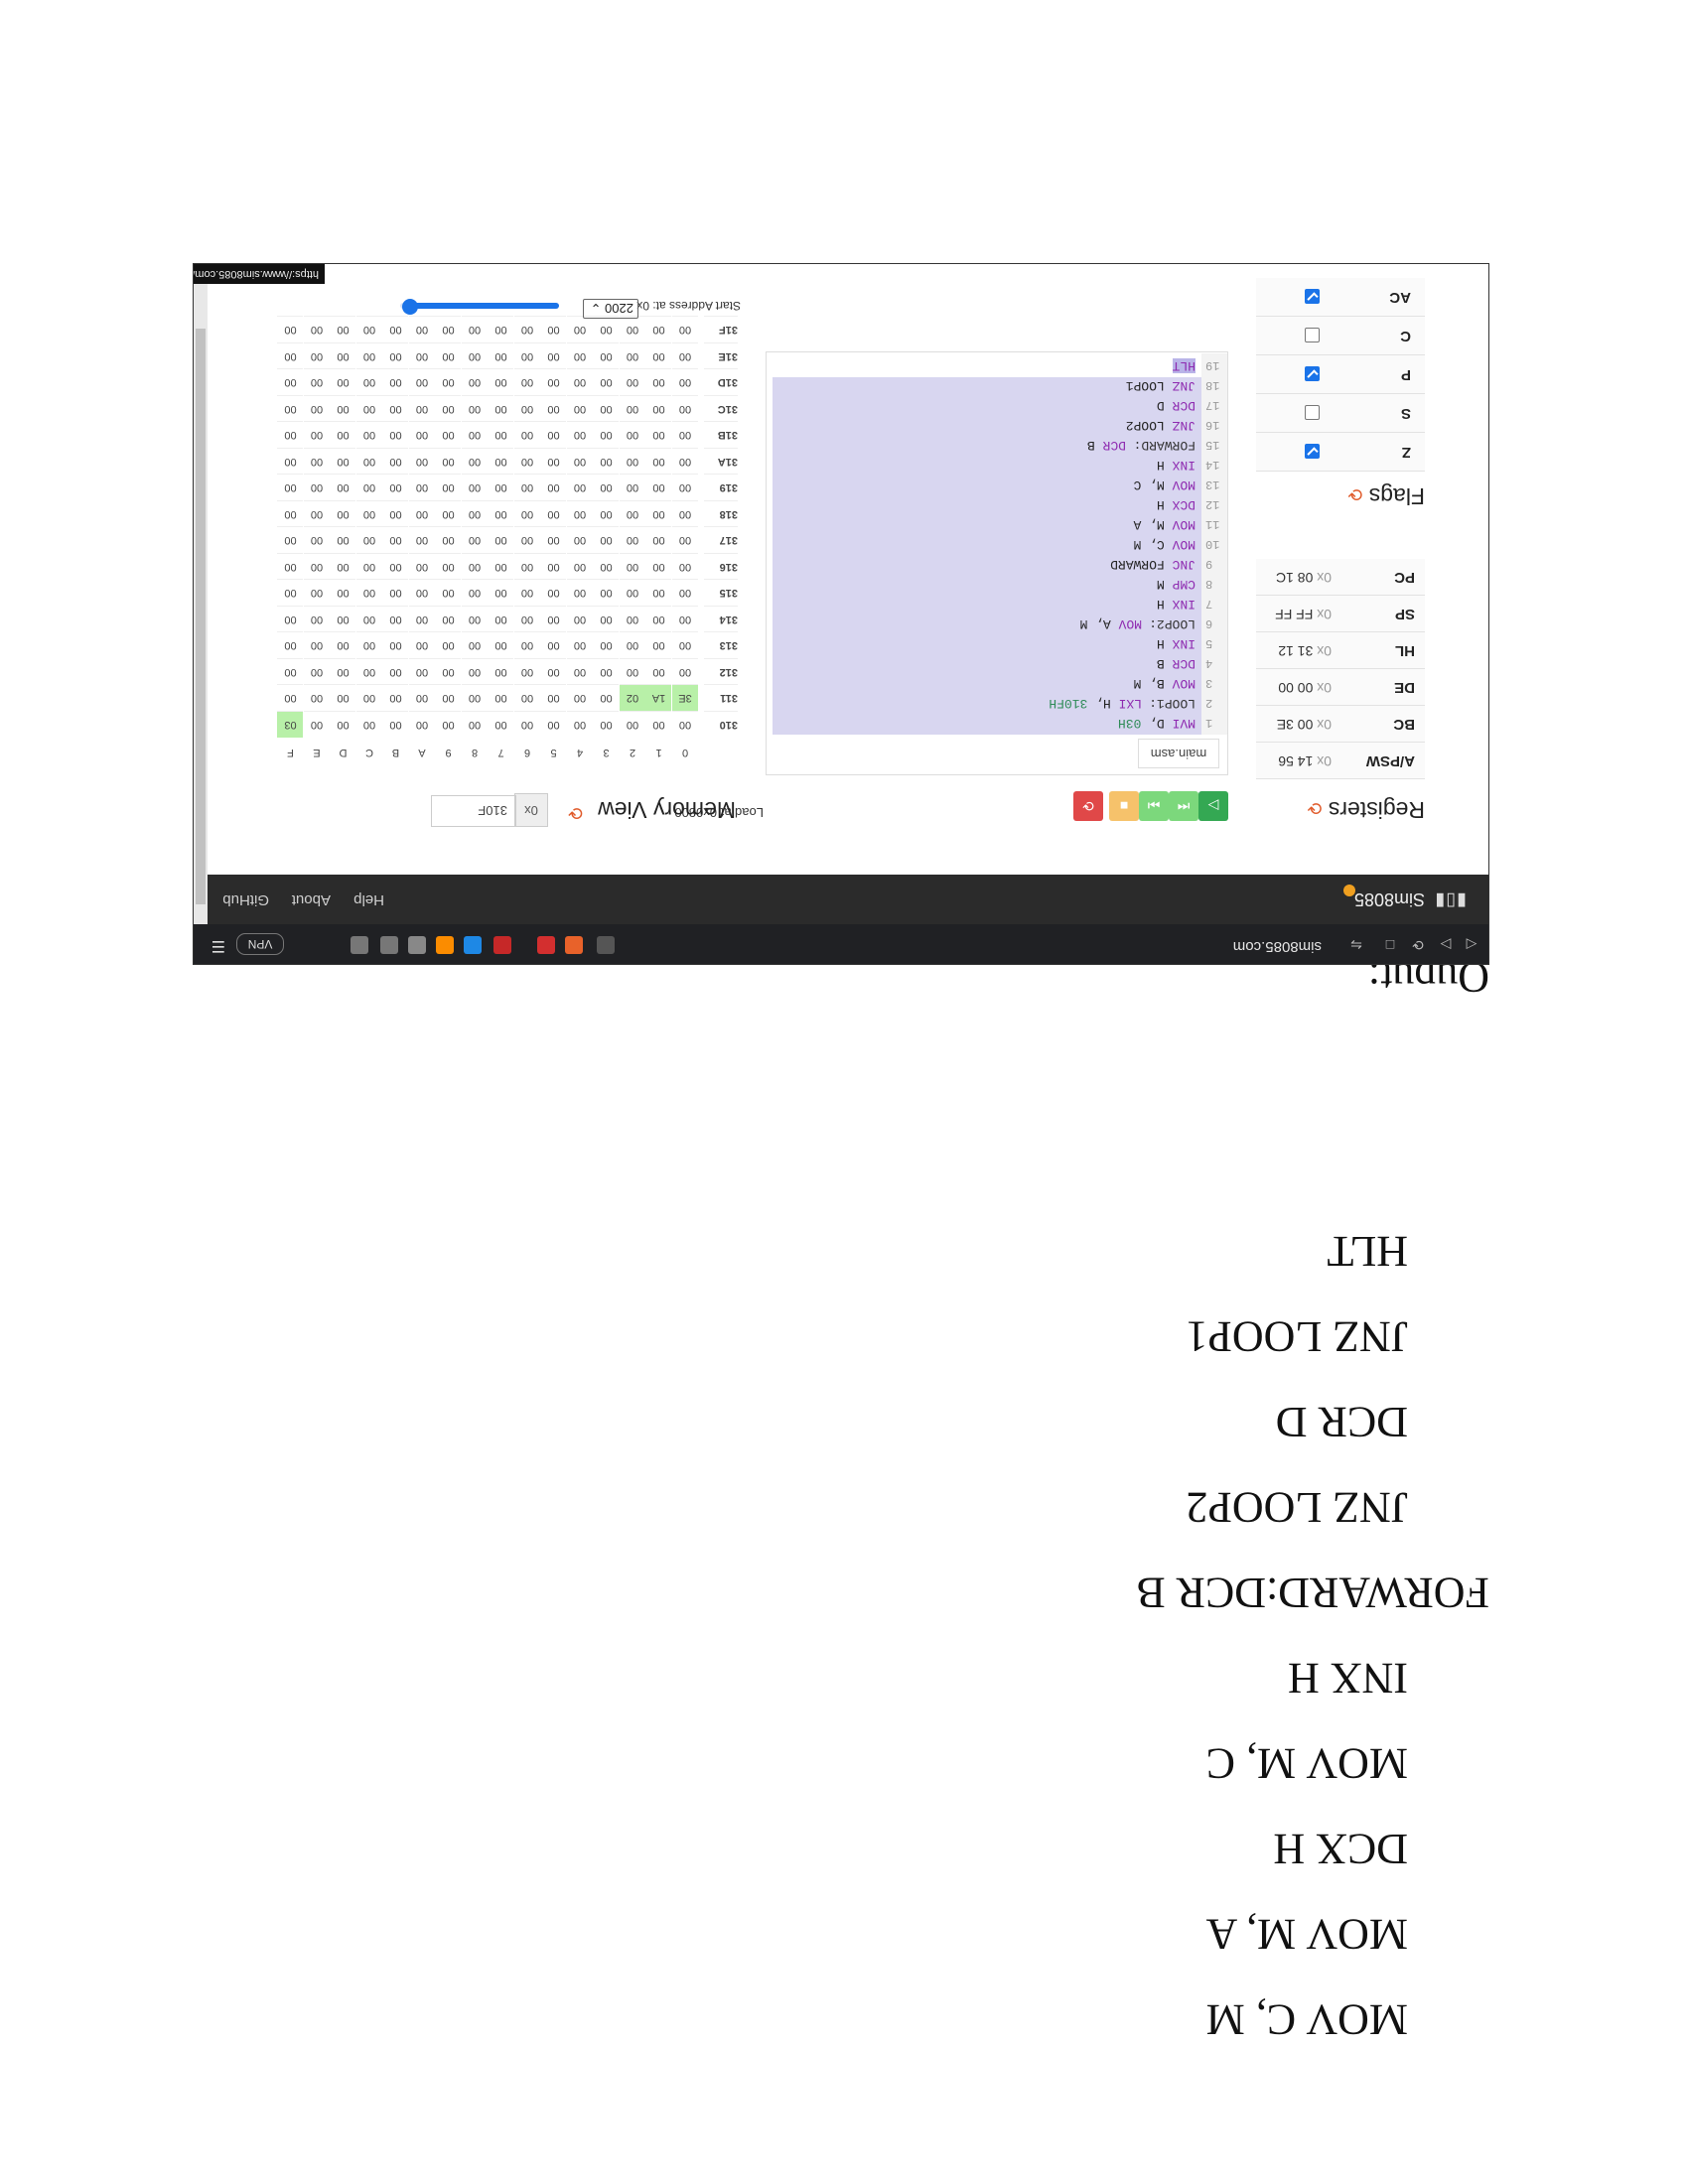 The height and width of the screenshot is (2184, 1688). Describe the element at coordinates (999, 703) in the screenshot. I see `code-line: 2 LOOP1: LXI H, 310FH` at that location.